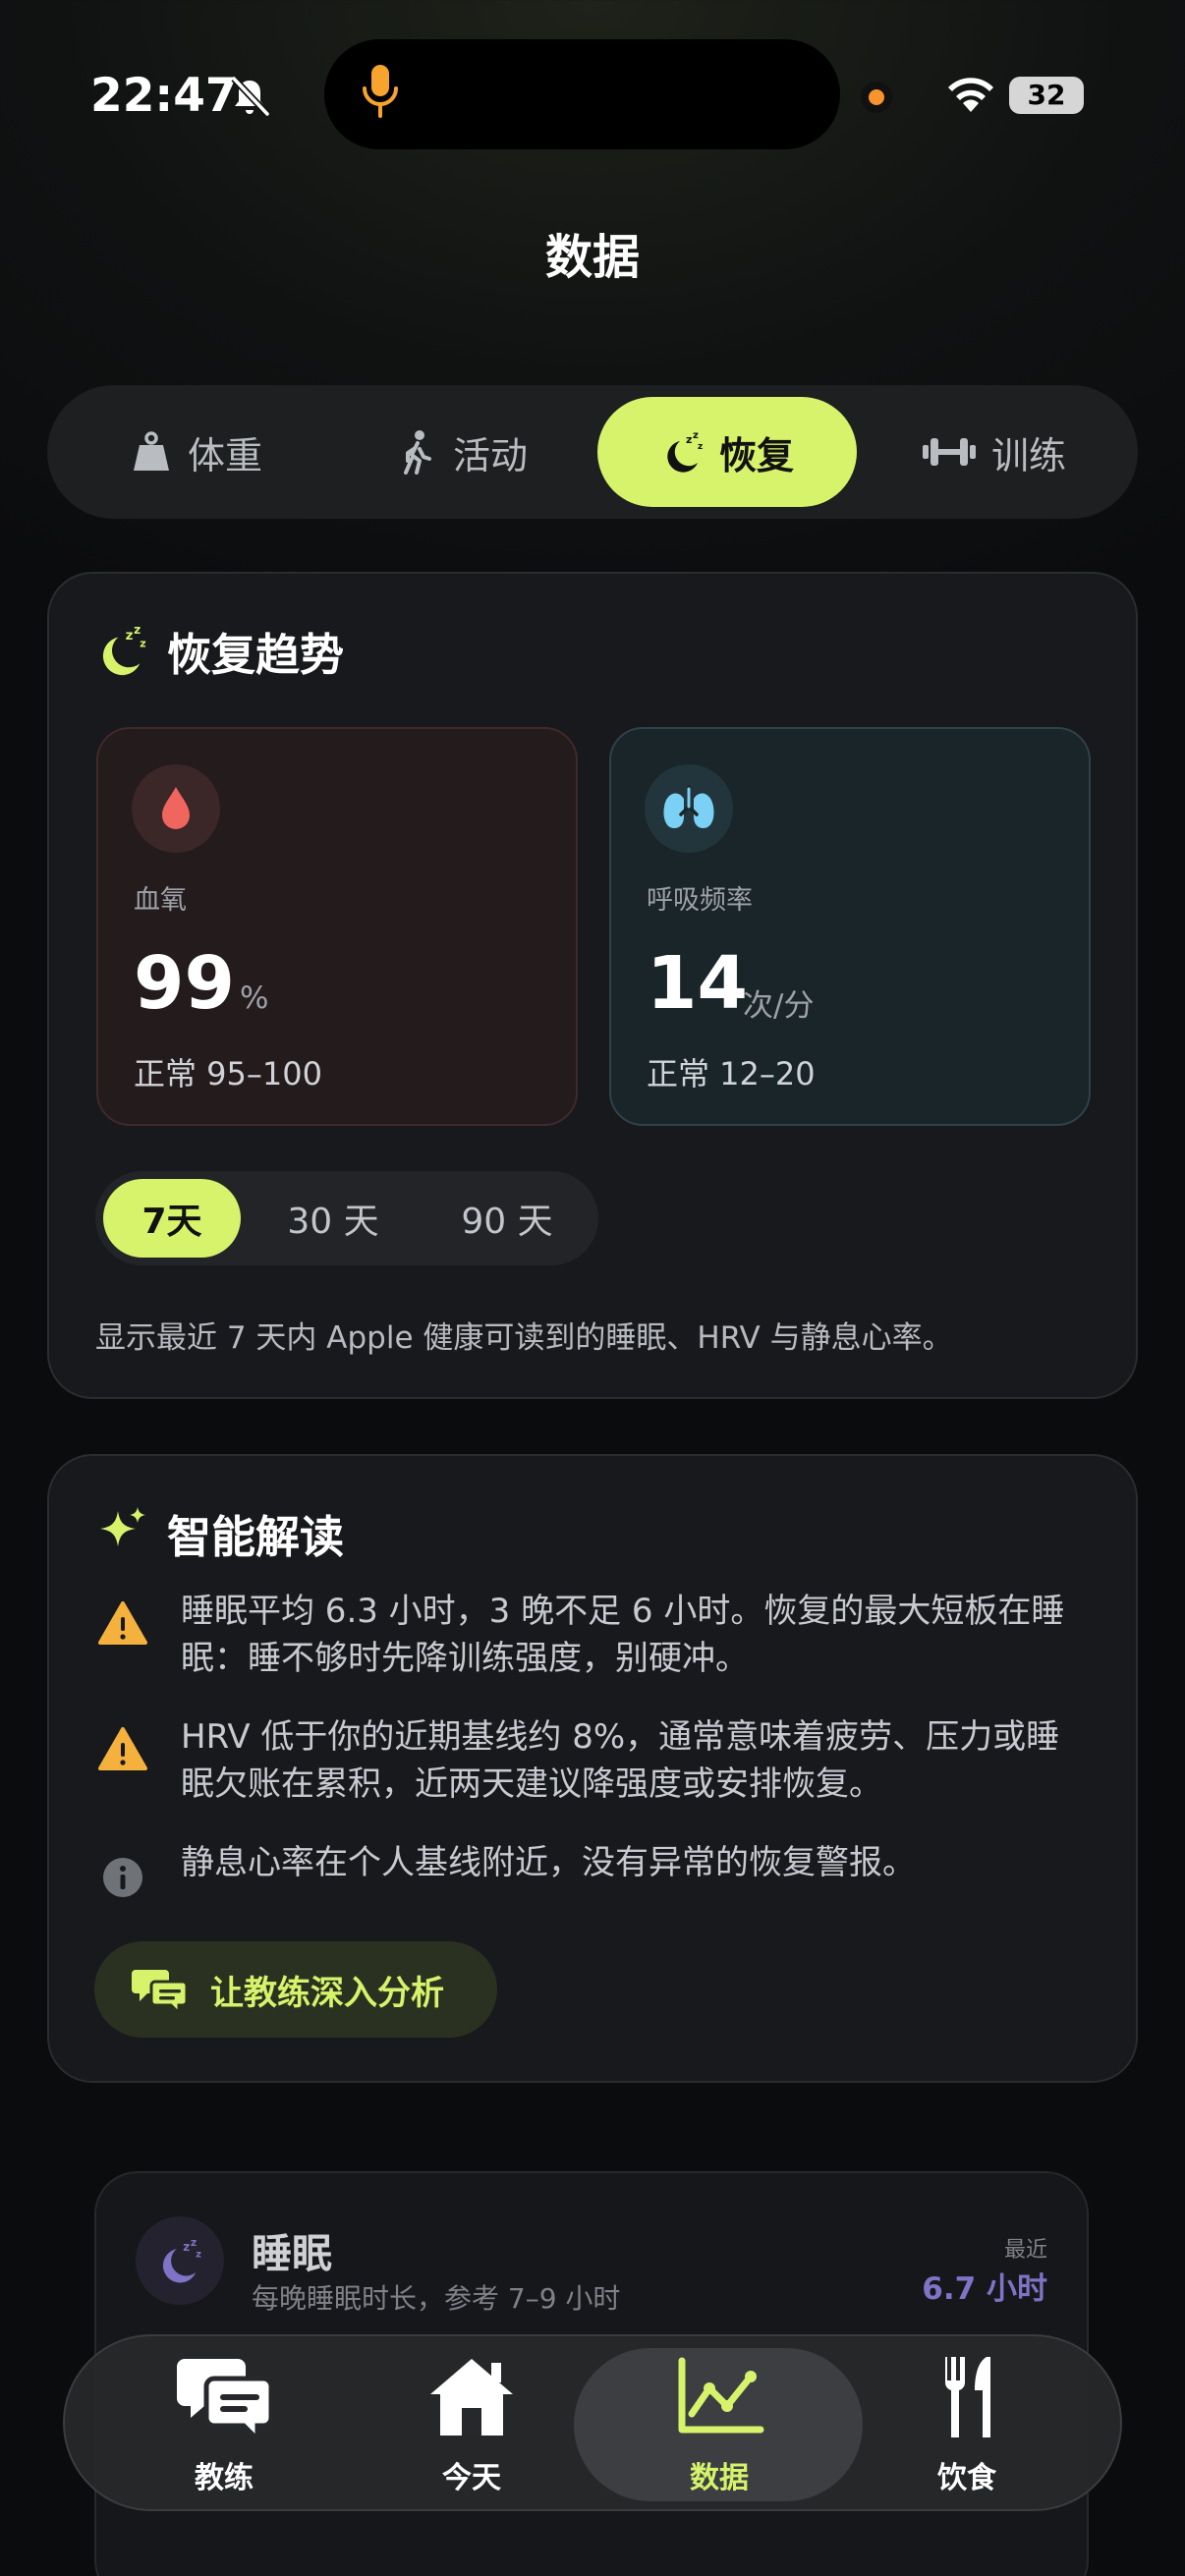  Describe the element at coordinates (256, 655) in the screenshot. I see `card-title: 恢复趋势` at that location.